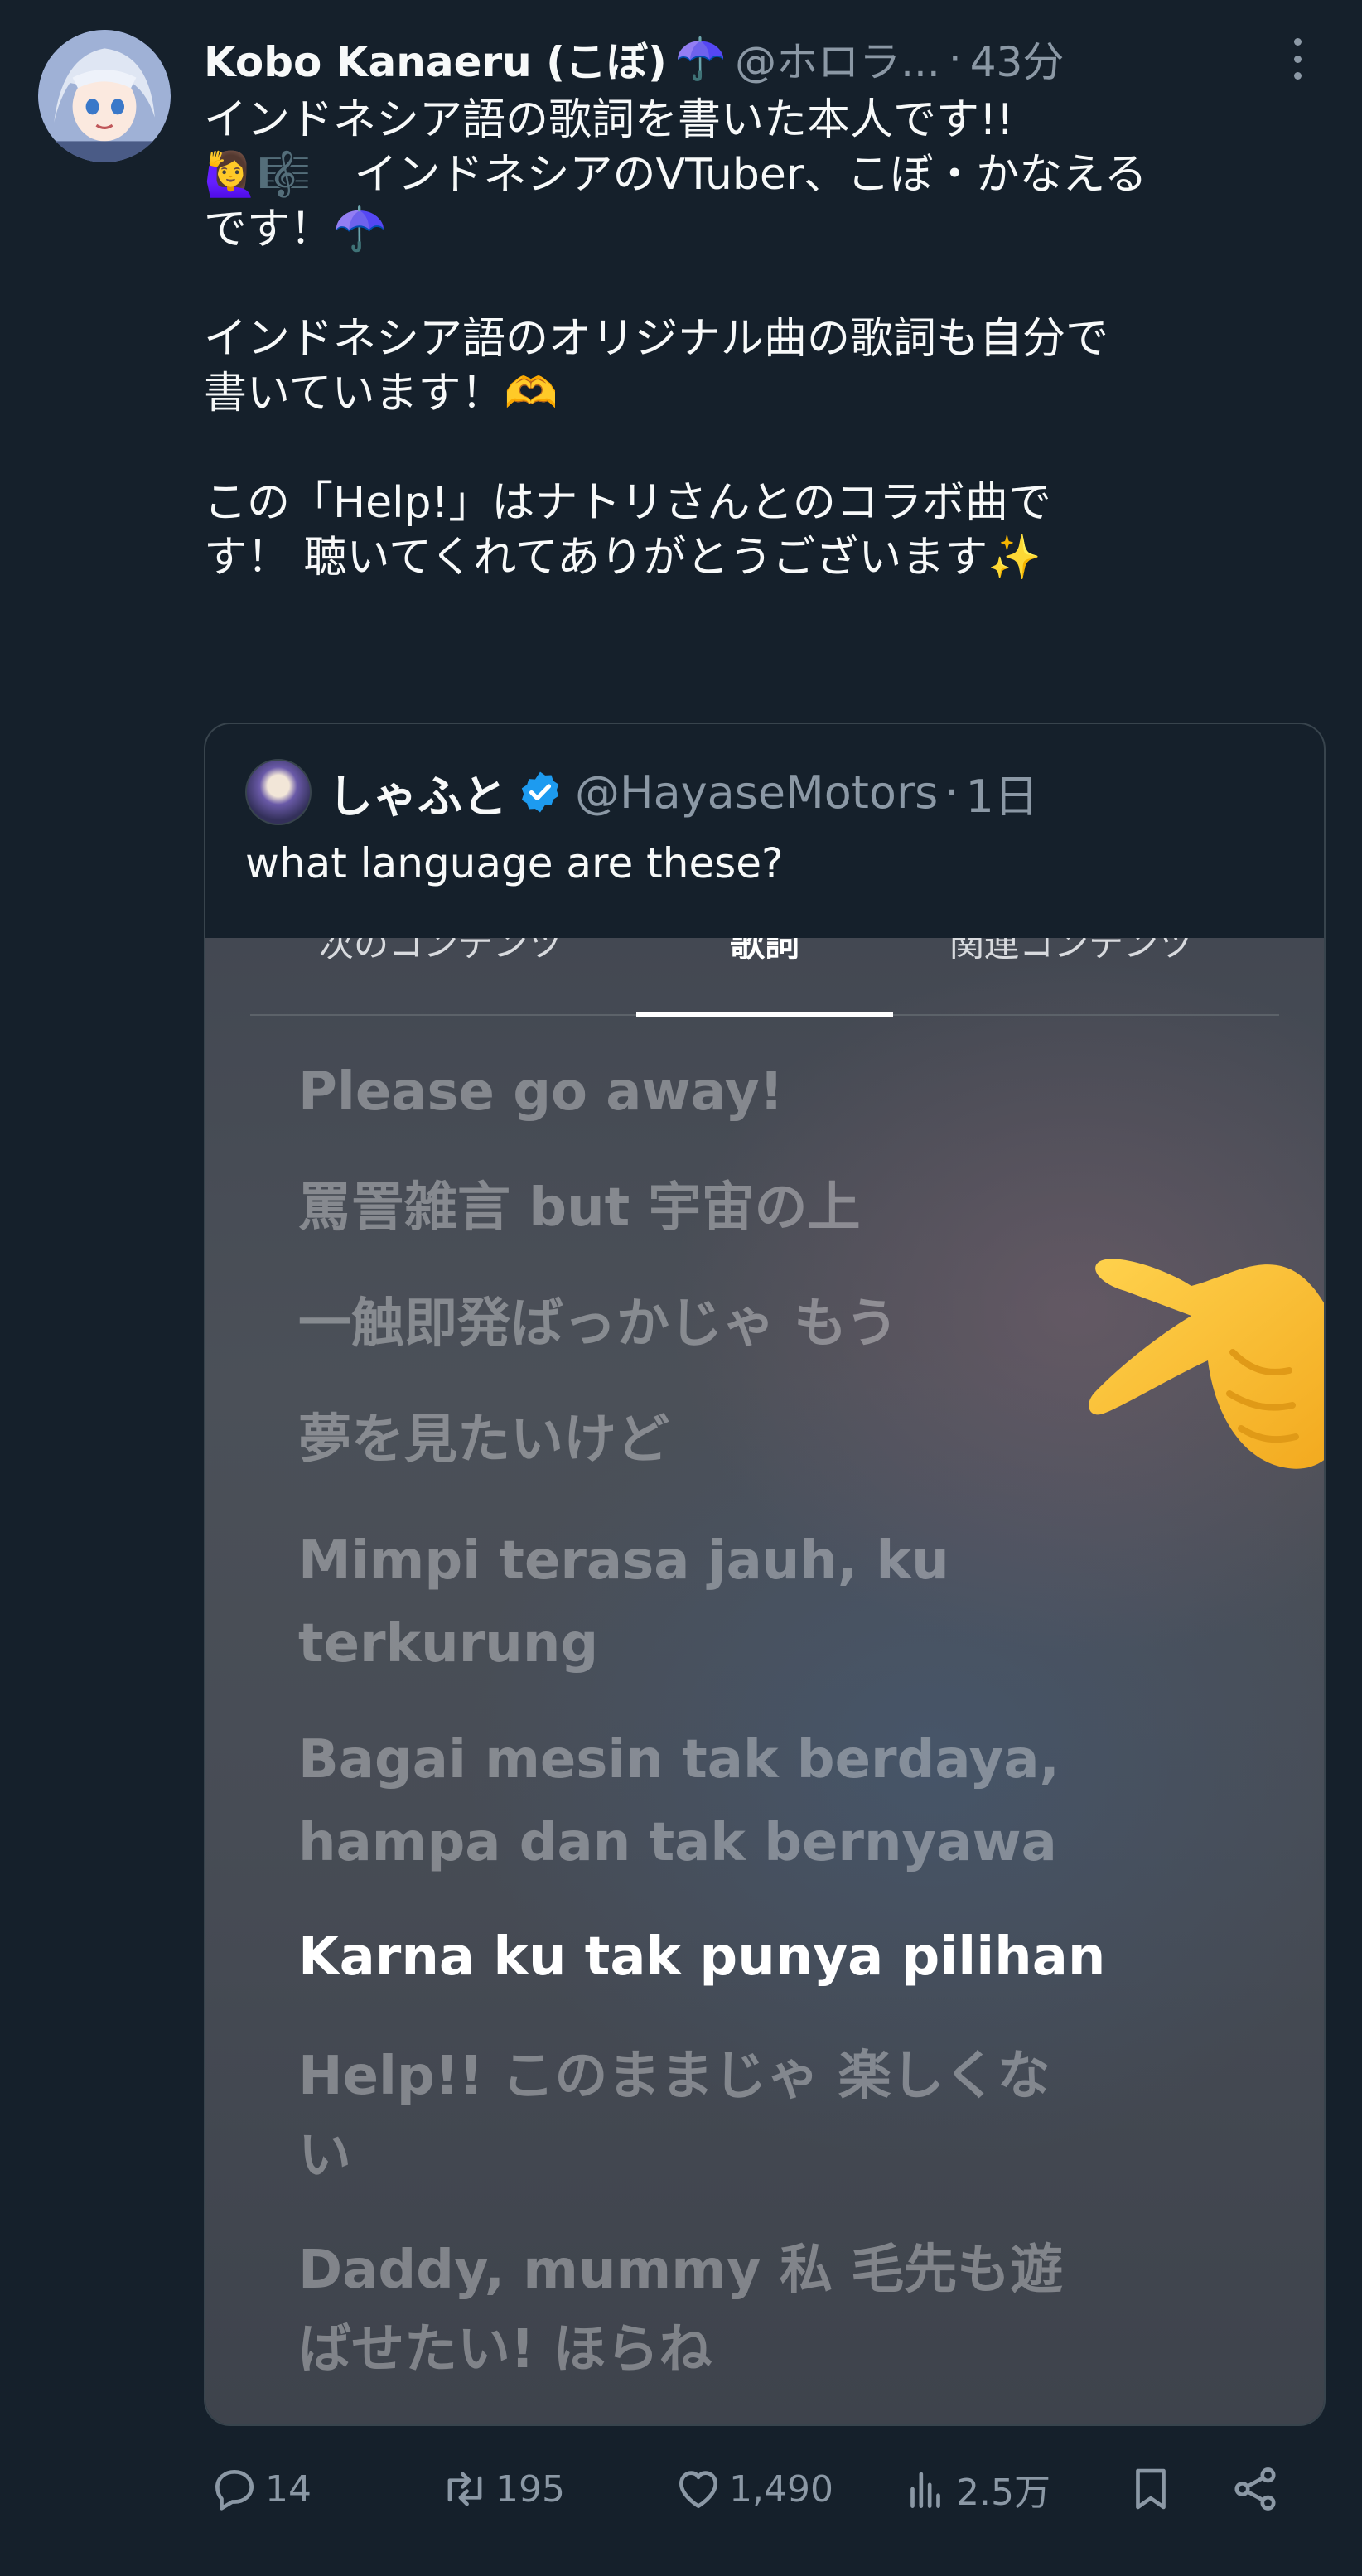 Image resolution: width=1362 pixels, height=2576 pixels. I want to click on views-button: 2.5万, so click(975, 2489).